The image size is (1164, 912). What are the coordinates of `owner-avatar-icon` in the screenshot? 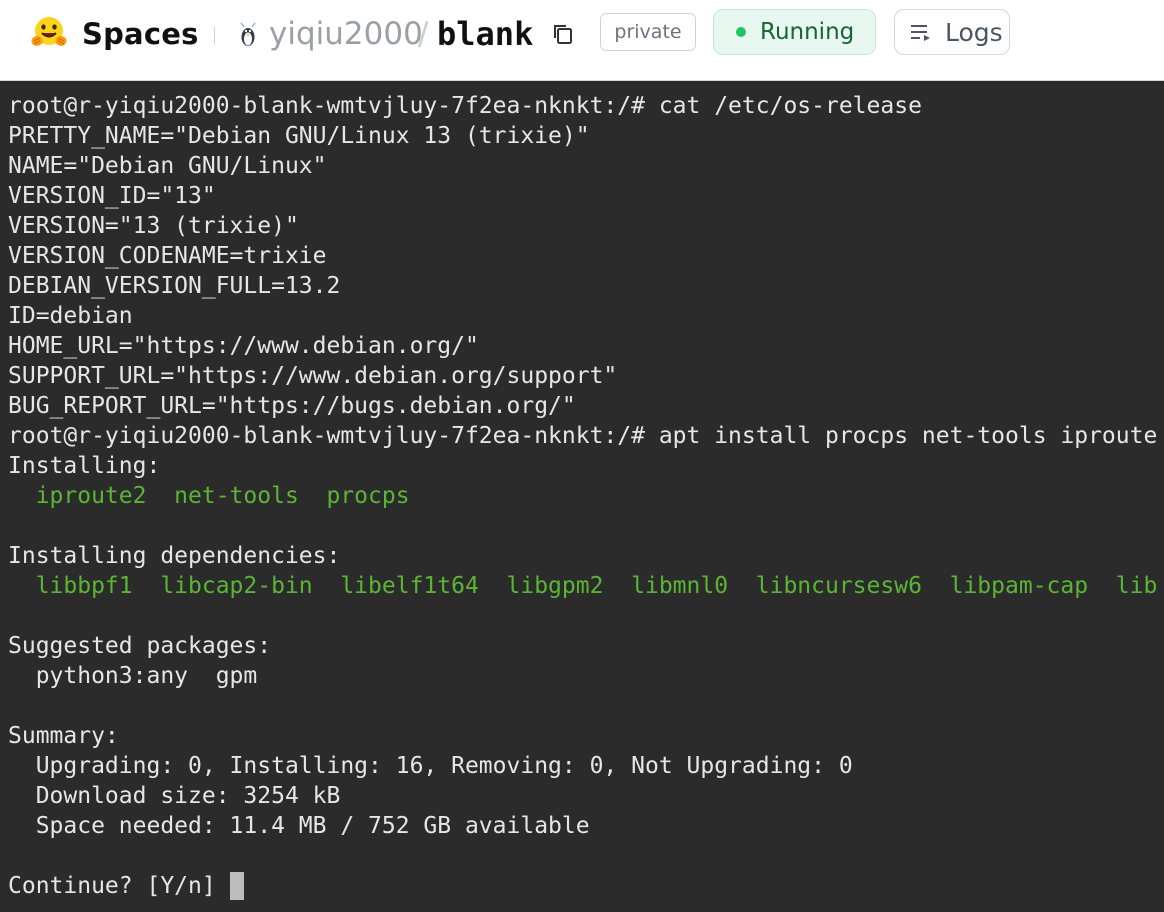 It's located at (248, 34).